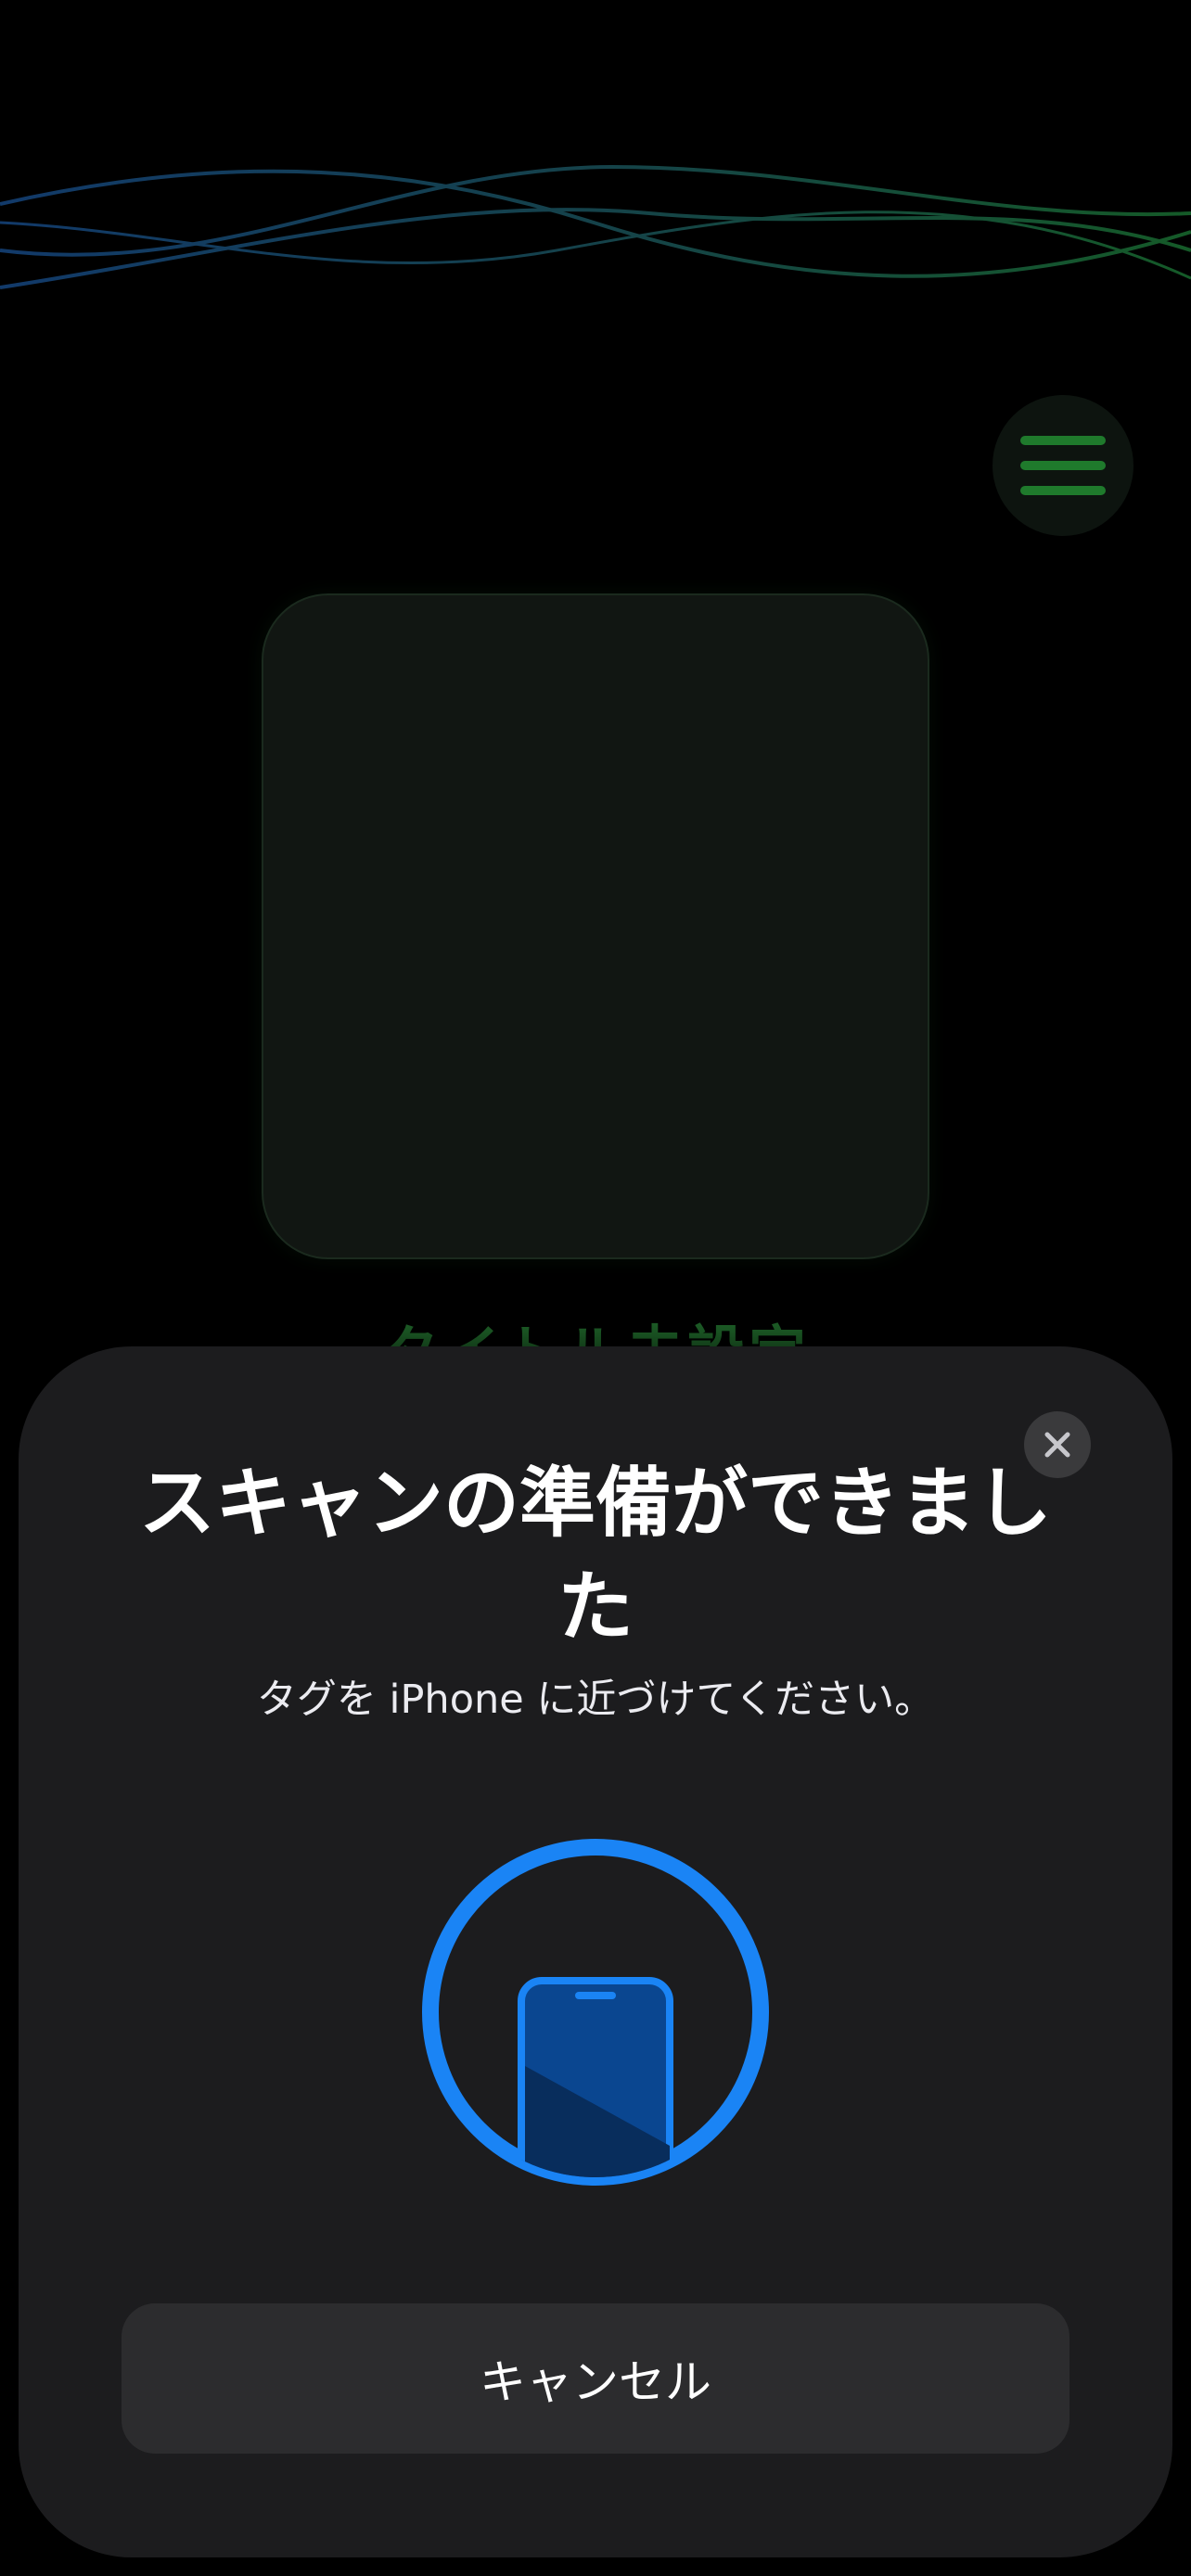  Describe the element at coordinates (596, 1555) in the screenshot. I see `sheet-title: スキャンの準備ができました` at that location.